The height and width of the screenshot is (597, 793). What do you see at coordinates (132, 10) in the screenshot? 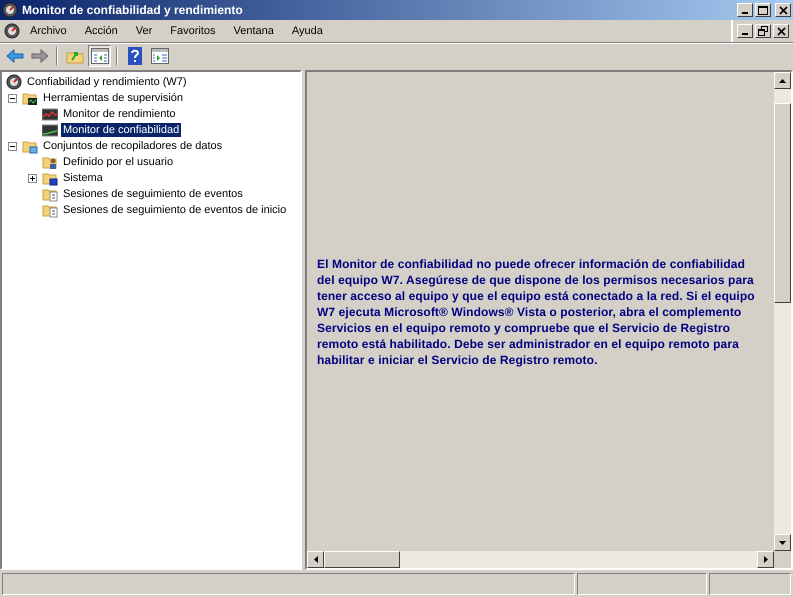
I see `window-title: Monitor de confiabilidad y rendimiento` at bounding box center [132, 10].